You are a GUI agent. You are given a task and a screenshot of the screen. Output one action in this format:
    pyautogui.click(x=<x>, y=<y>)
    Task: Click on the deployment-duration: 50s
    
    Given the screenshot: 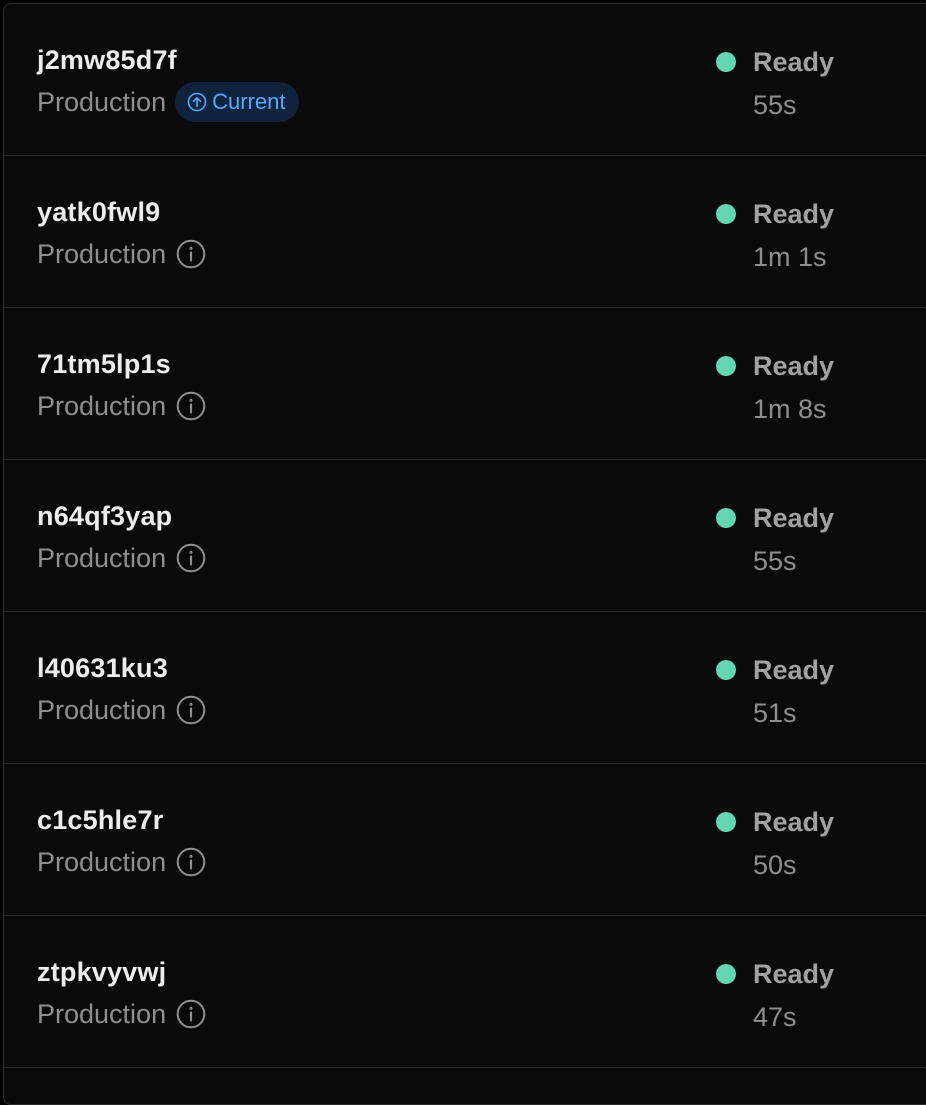 What is the action you would take?
    pyautogui.click(x=775, y=865)
    